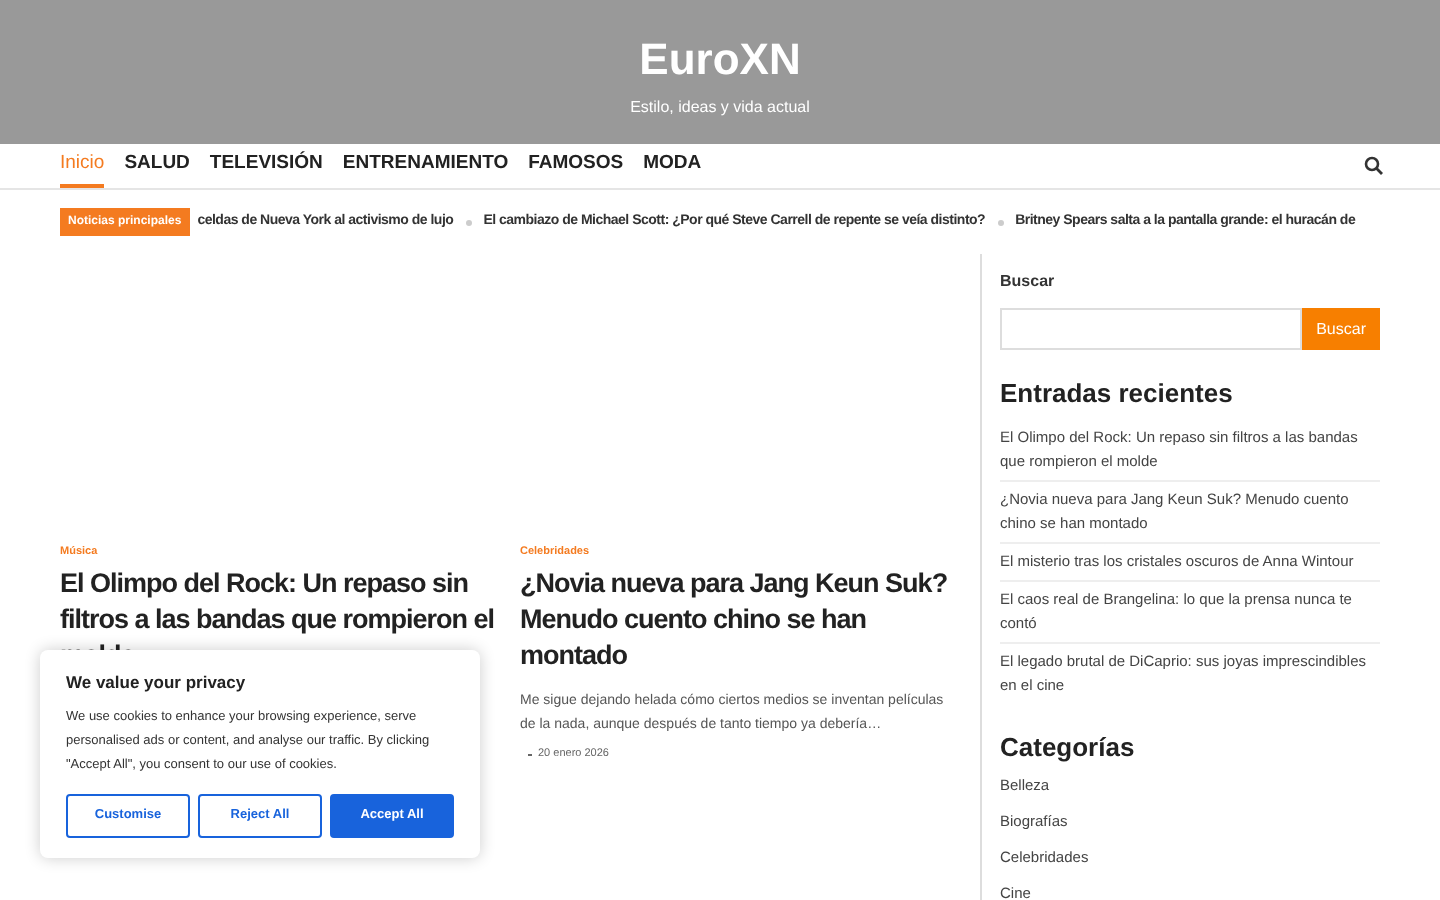 The width and height of the screenshot is (1440, 900). What do you see at coordinates (672, 166) in the screenshot?
I see `nav-link: MODA` at bounding box center [672, 166].